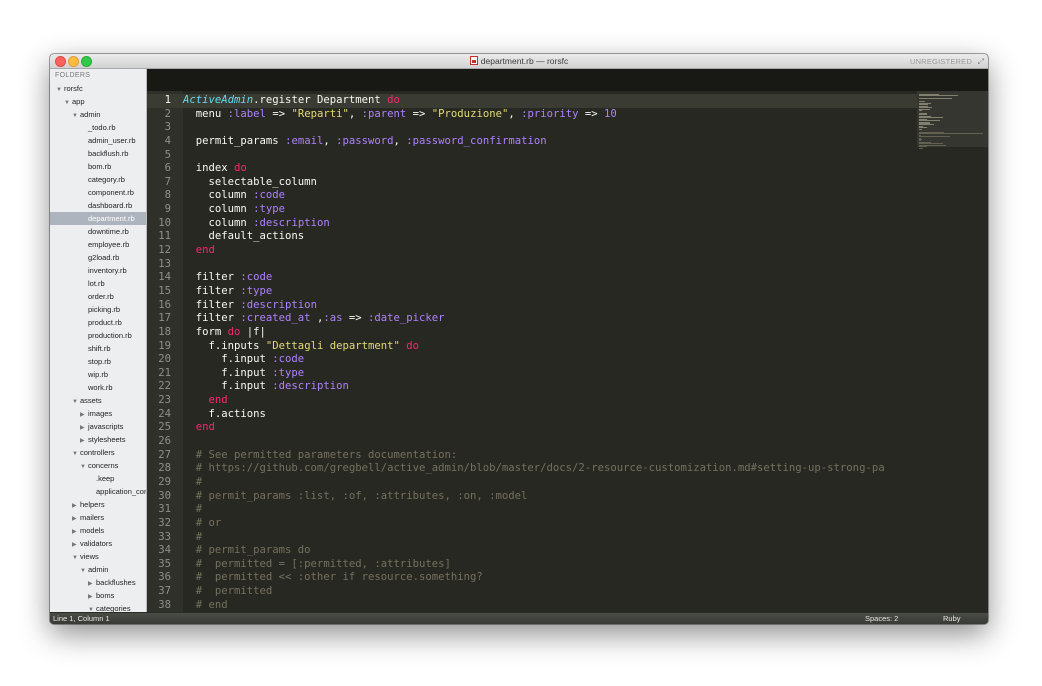 The image size is (1042, 686). Describe the element at coordinates (532, 428) in the screenshot. I see `code-line: 25 end` at that location.